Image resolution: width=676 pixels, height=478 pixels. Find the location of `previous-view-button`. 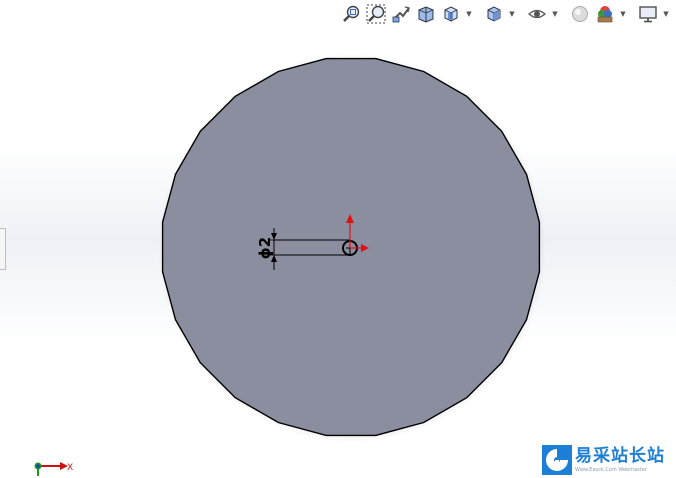

previous-view-button is located at coordinates (401, 14).